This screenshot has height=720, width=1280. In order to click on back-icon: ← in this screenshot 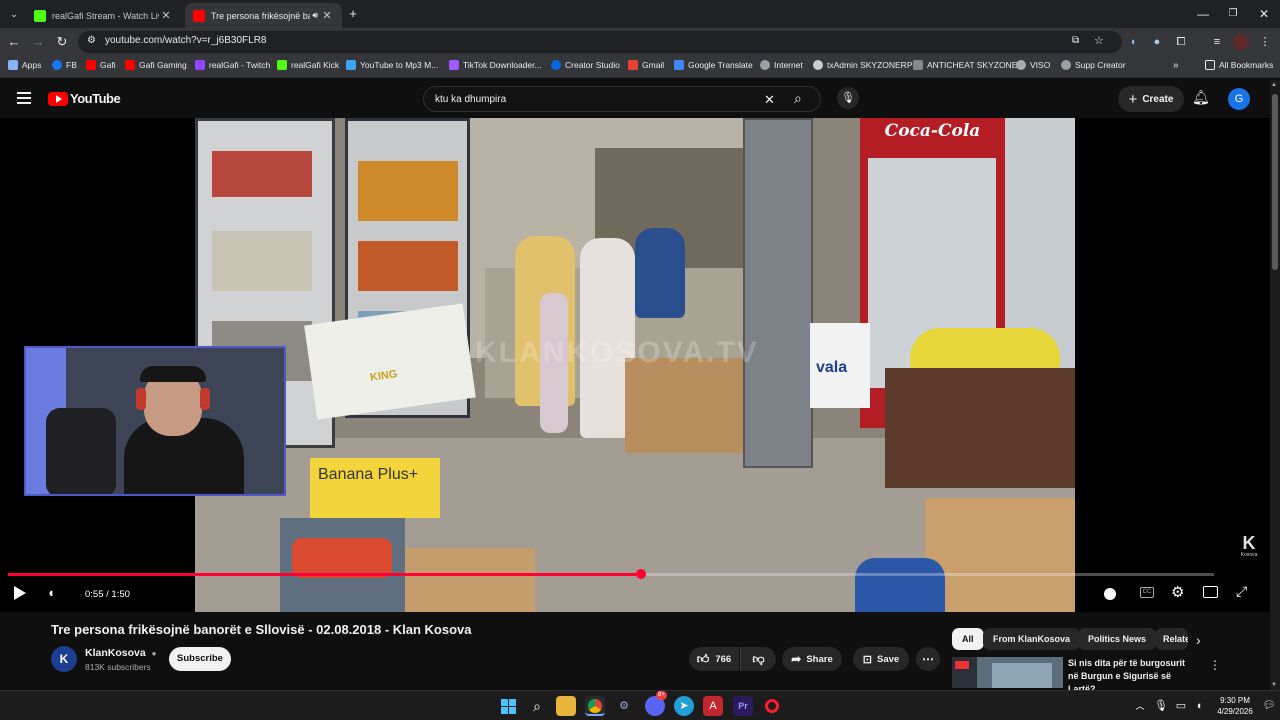, I will do `click(14, 42)`.